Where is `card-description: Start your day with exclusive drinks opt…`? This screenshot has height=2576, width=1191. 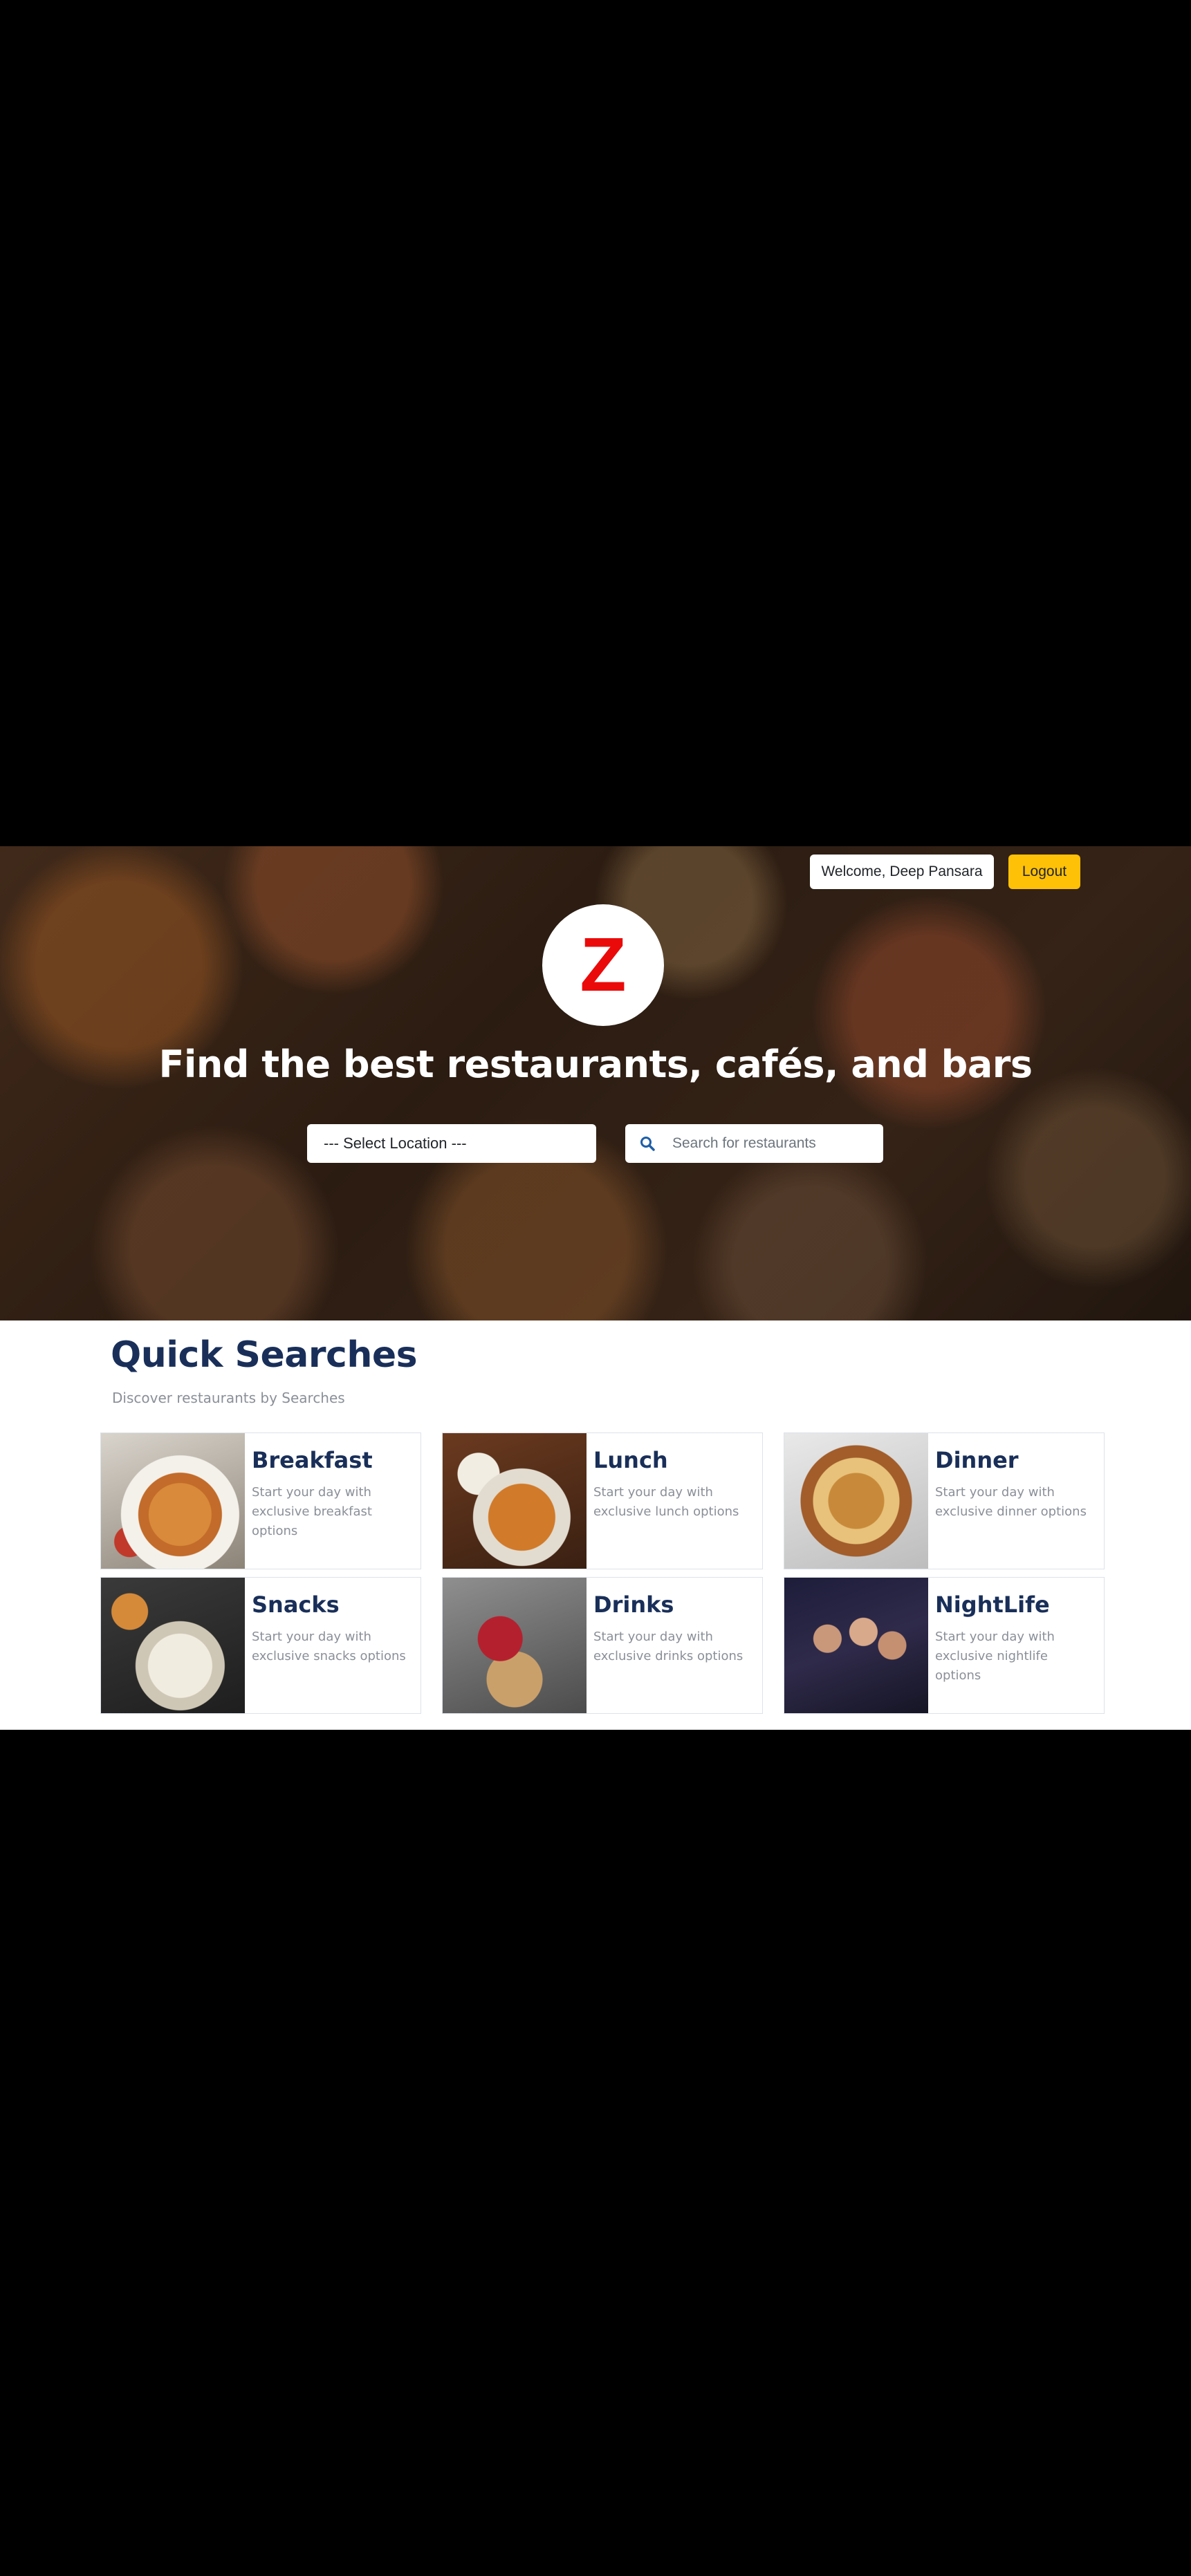
card-description: Start your day with exclusive drinks opt… is located at coordinates (668, 1646).